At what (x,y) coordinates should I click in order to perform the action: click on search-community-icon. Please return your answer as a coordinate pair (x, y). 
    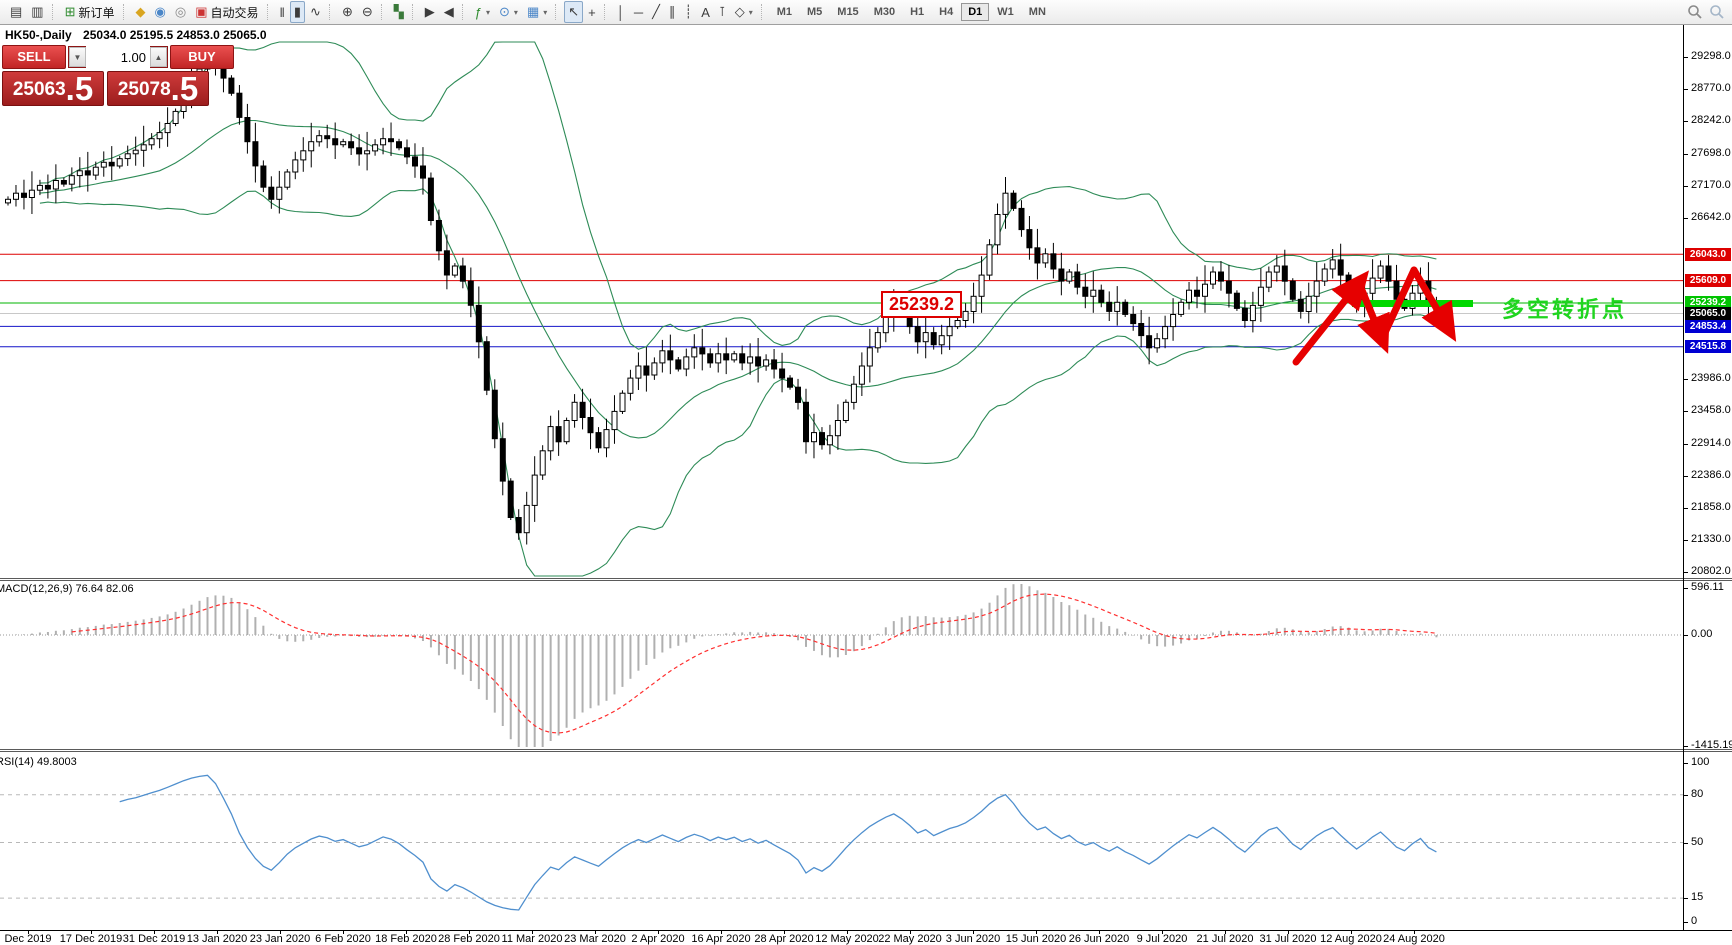
    Looking at the image, I should click on (1717, 12).